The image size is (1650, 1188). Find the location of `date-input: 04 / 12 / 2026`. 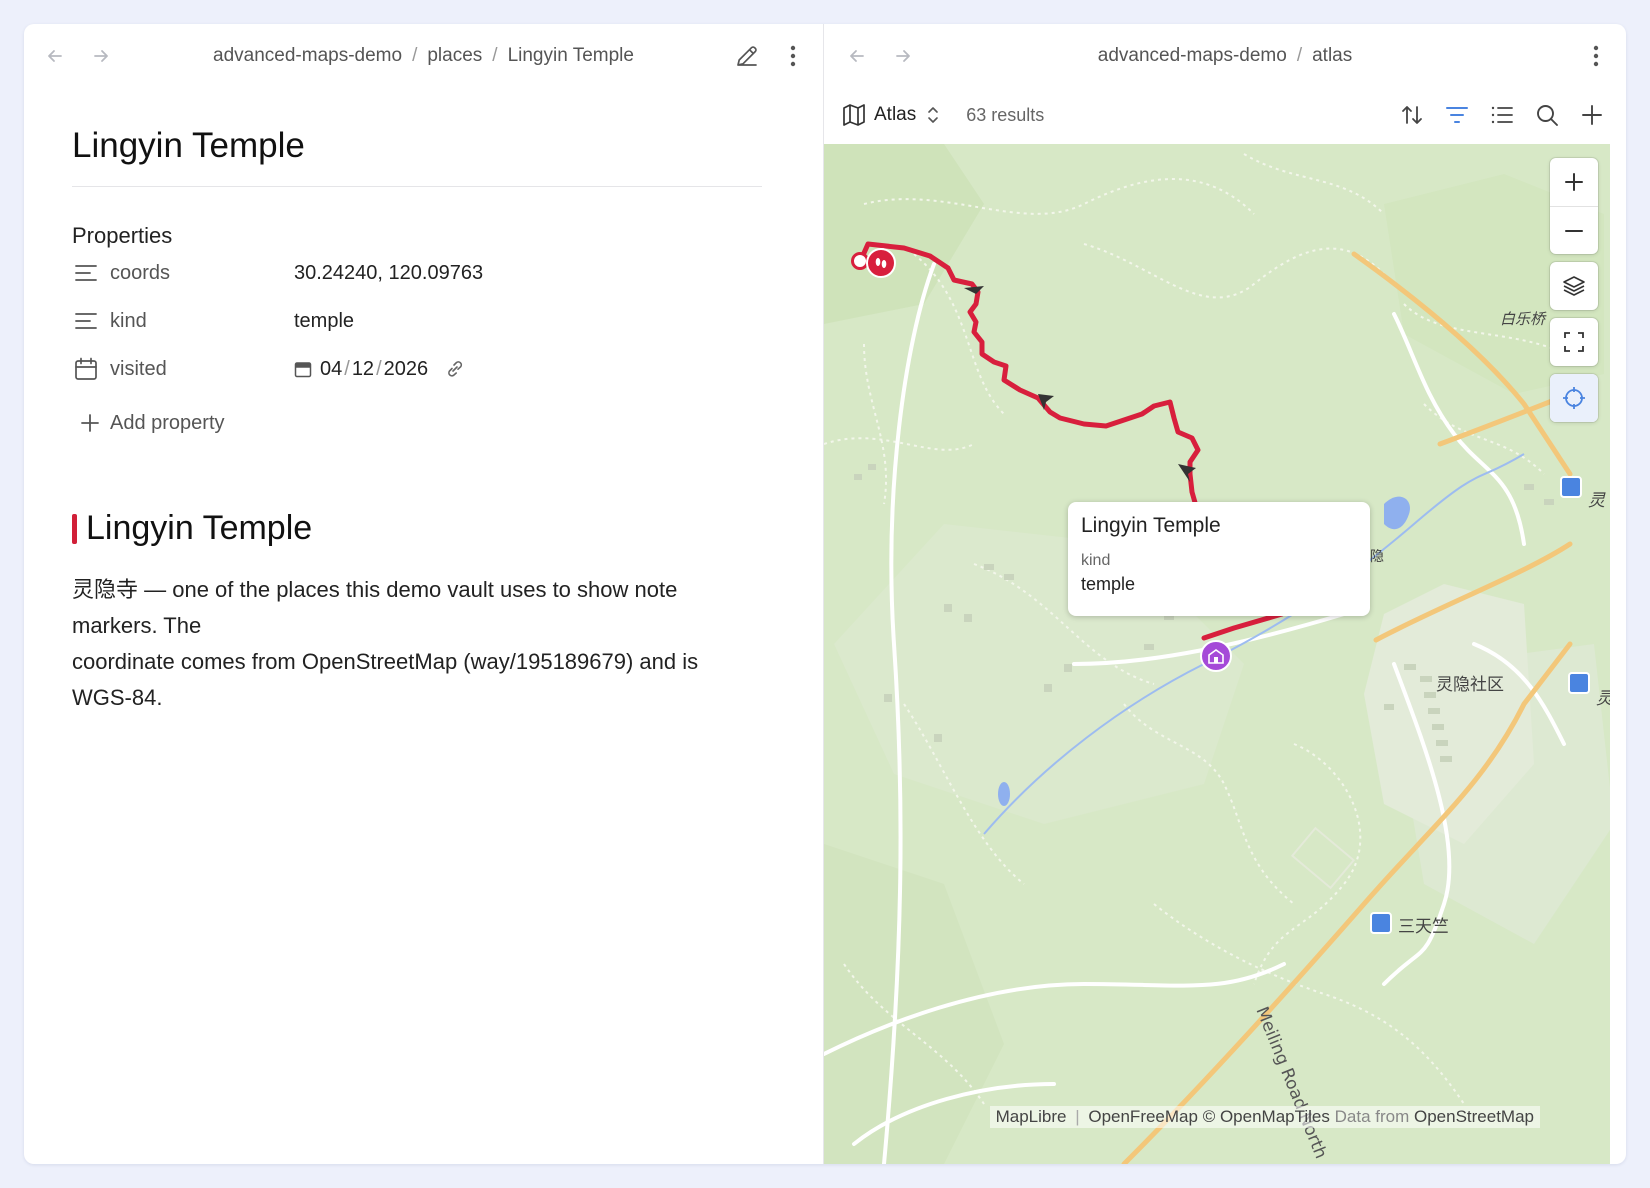

date-input: 04 / 12 / 2026 is located at coordinates (380, 369).